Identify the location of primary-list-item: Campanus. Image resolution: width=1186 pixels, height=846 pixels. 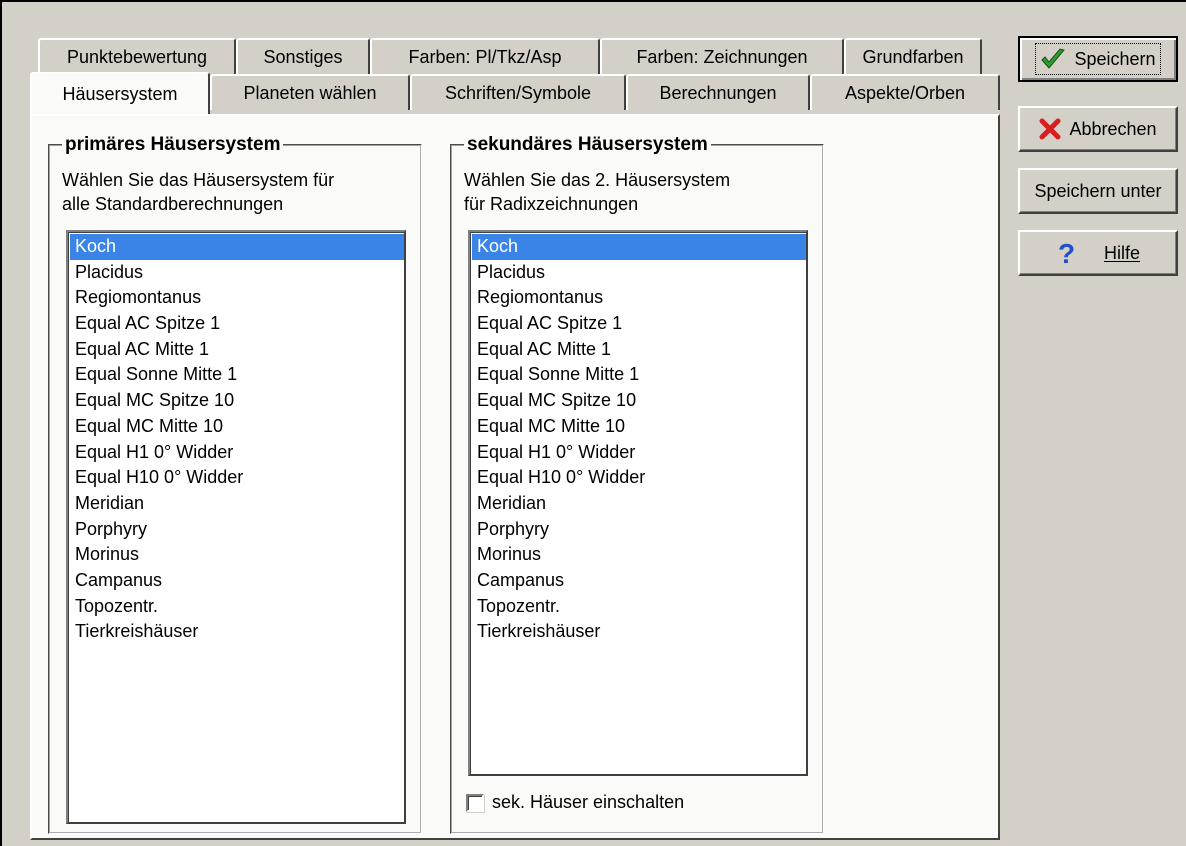
(237, 581).